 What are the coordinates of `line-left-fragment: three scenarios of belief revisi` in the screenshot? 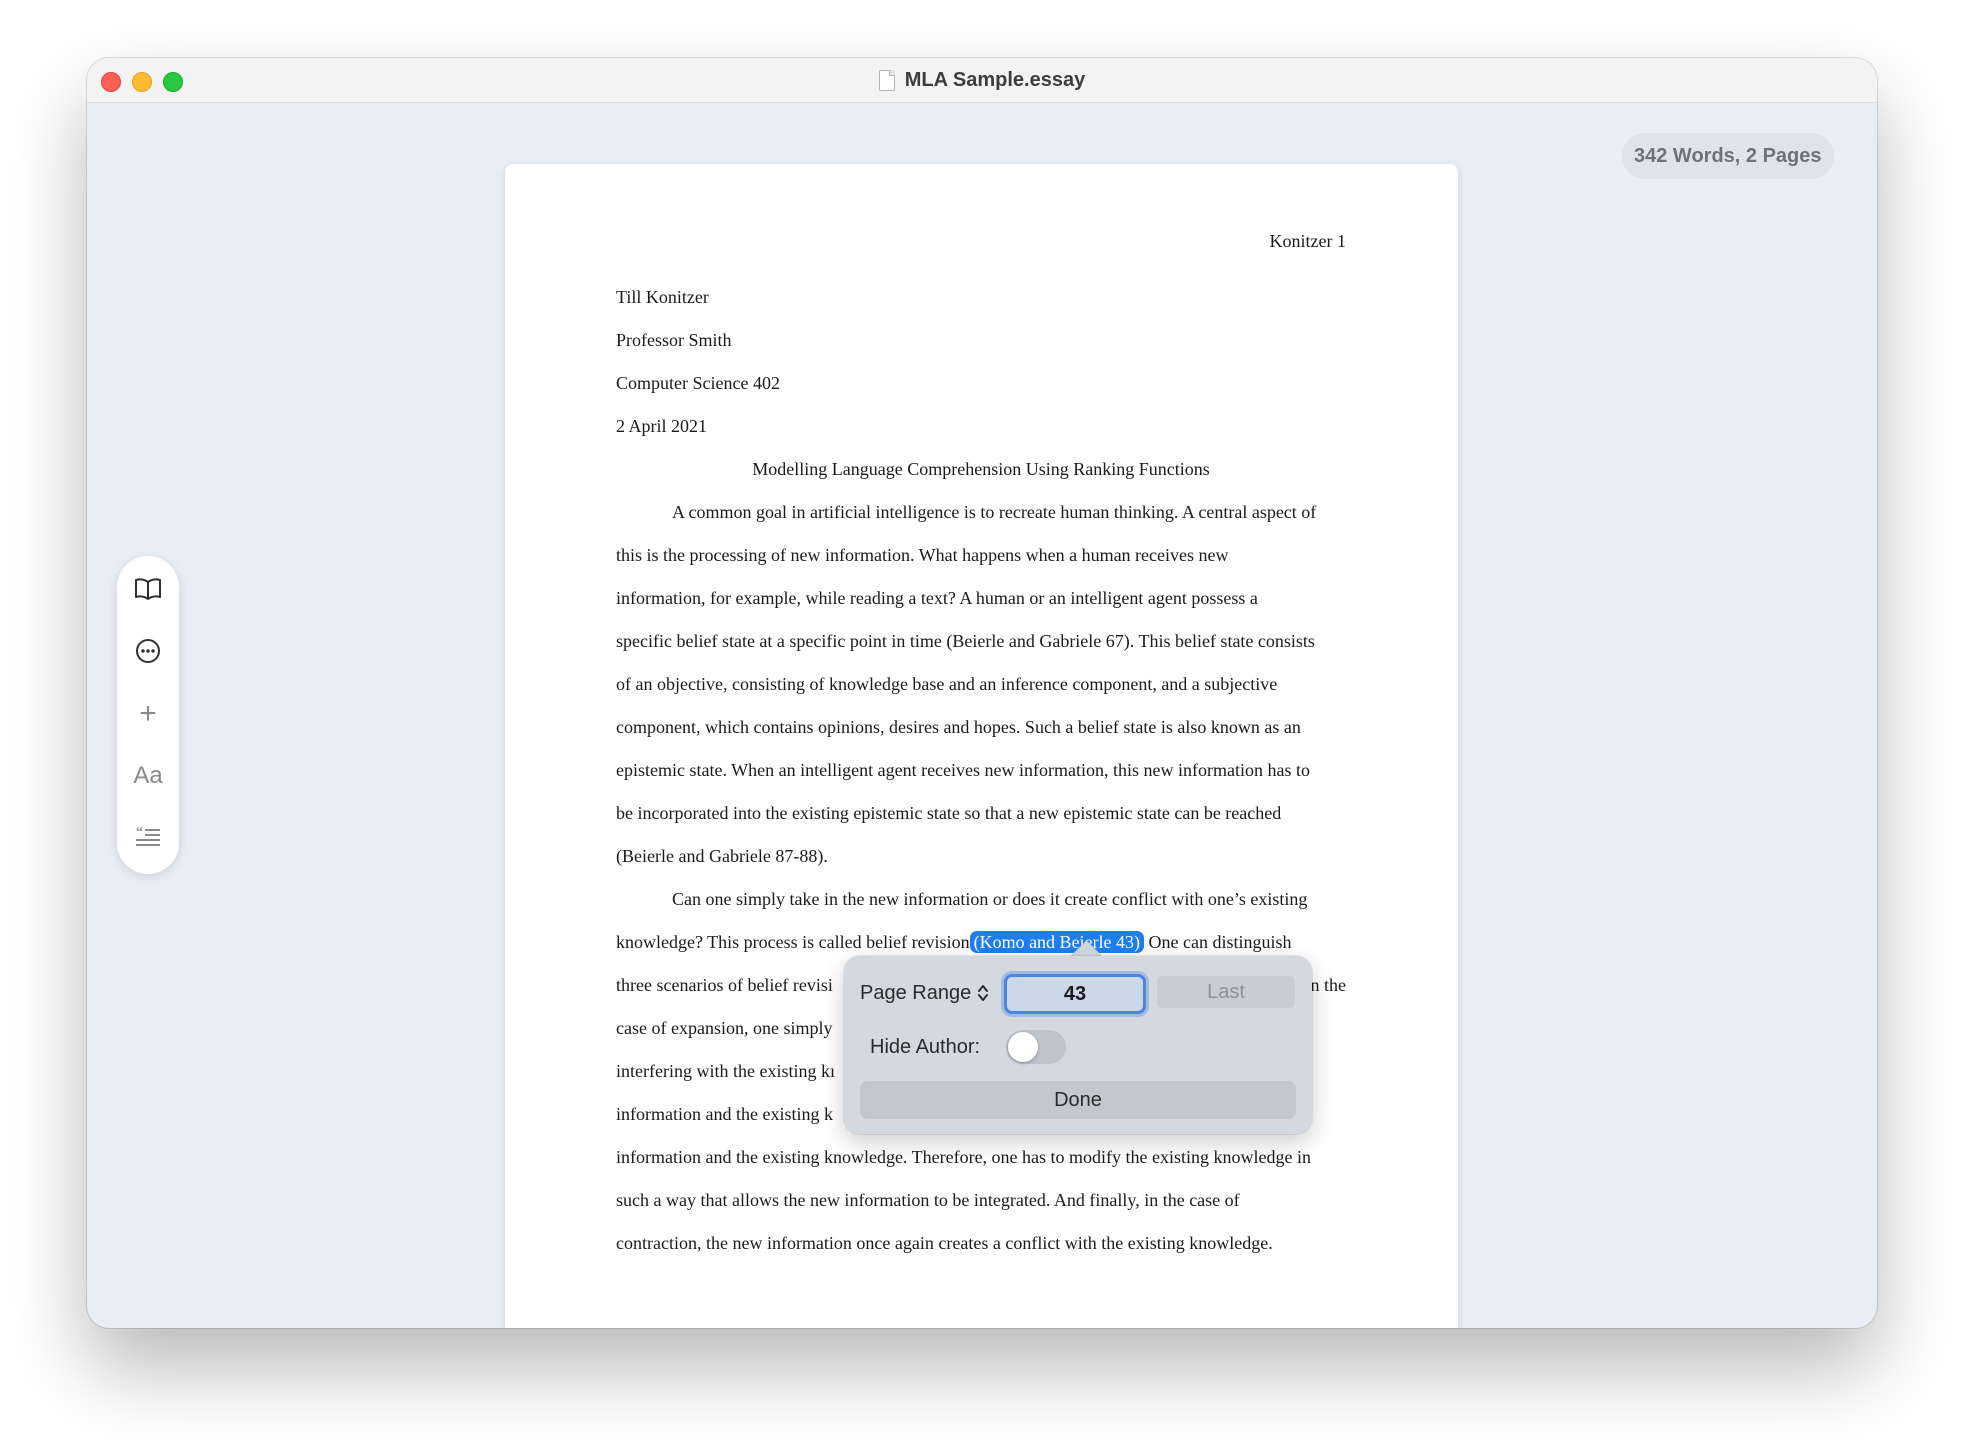 It's located at (724, 985).